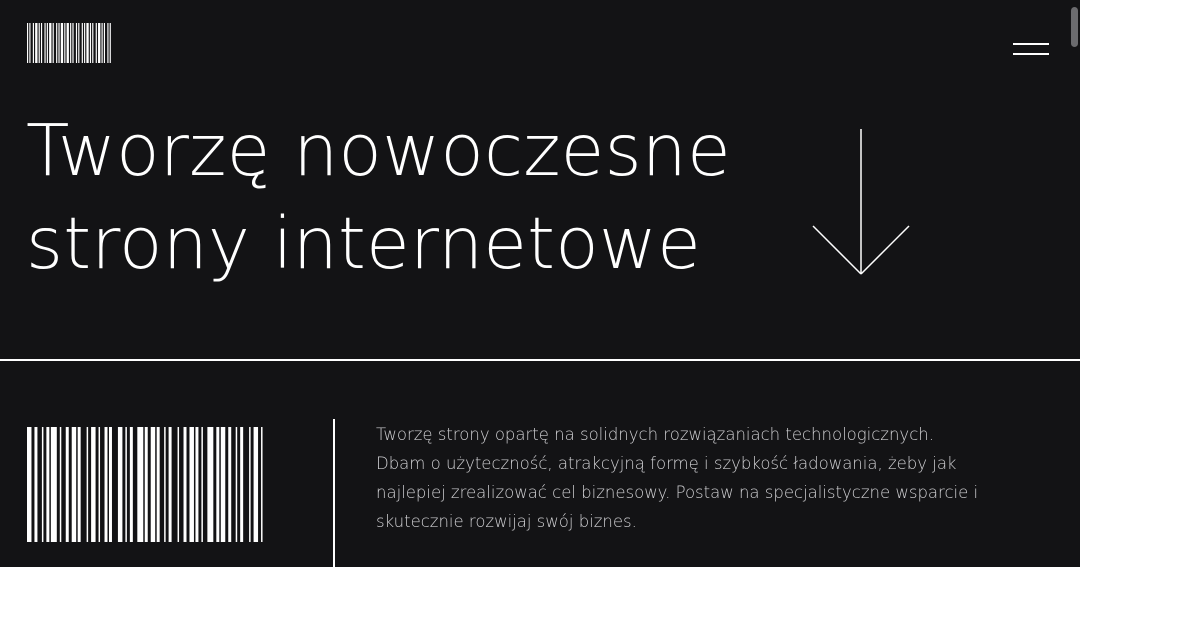  Describe the element at coordinates (540, 360) in the screenshot. I see `section-divider` at that location.